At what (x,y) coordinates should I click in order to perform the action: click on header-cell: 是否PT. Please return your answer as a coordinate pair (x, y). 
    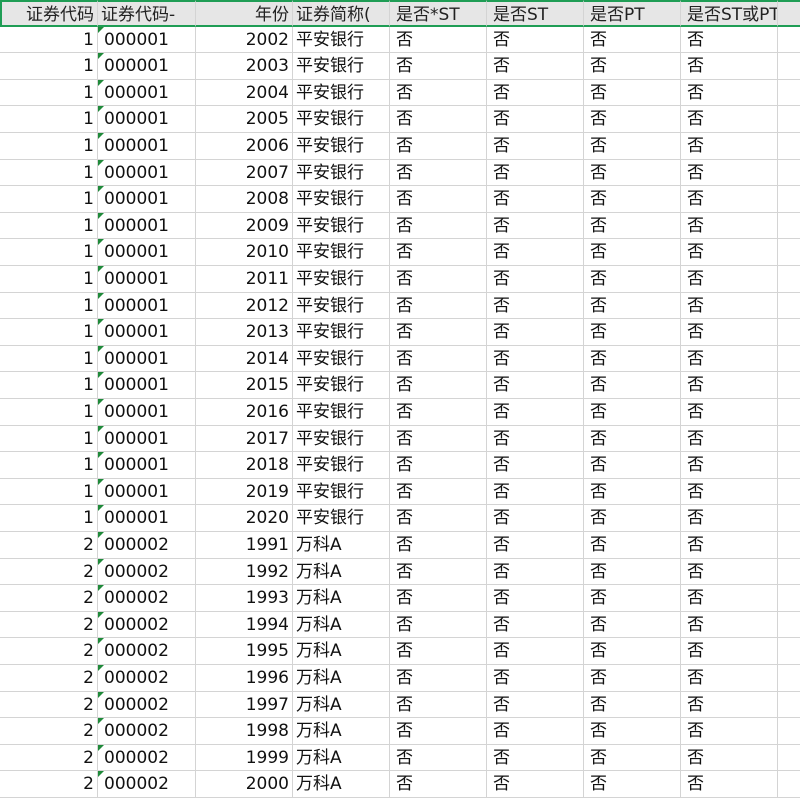
    Looking at the image, I should click on (632, 13).